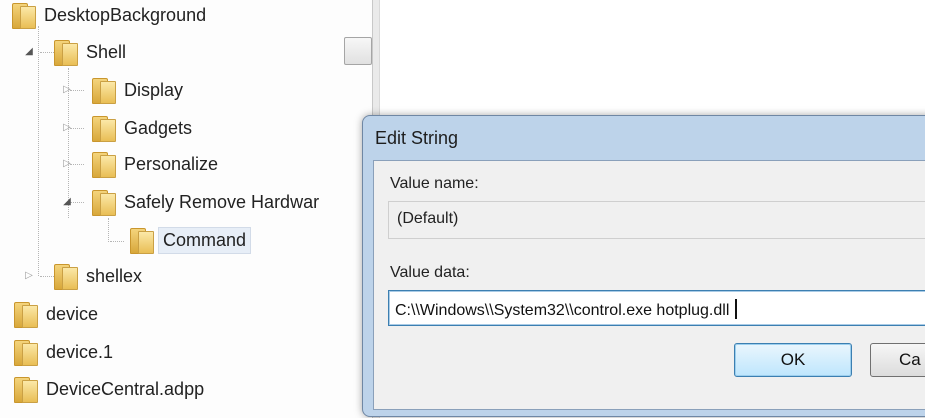  Describe the element at coordinates (205, 240) in the screenshot. I see `tree-item-label: Command` at that location.